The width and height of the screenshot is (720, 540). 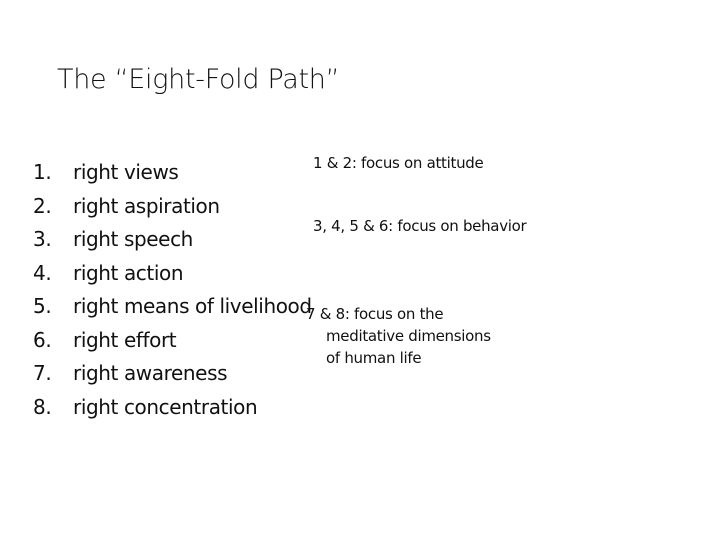 What do you see at coordinates (146, 205) in the screenshot?
I see `item-text: right aspiration` at bounding box center [146, 205].